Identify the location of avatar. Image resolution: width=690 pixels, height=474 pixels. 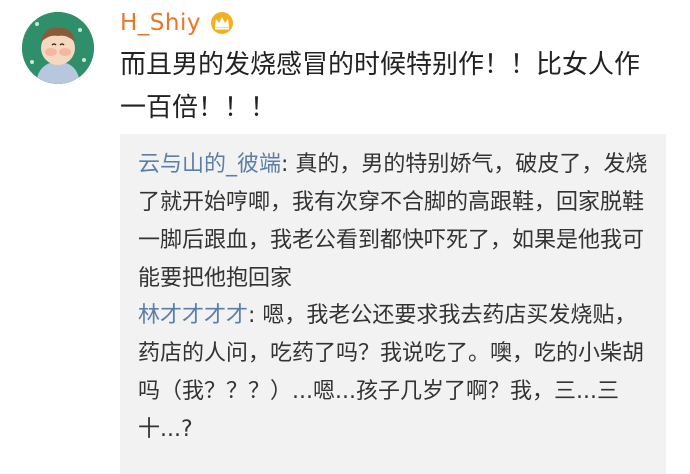
(58, 48).